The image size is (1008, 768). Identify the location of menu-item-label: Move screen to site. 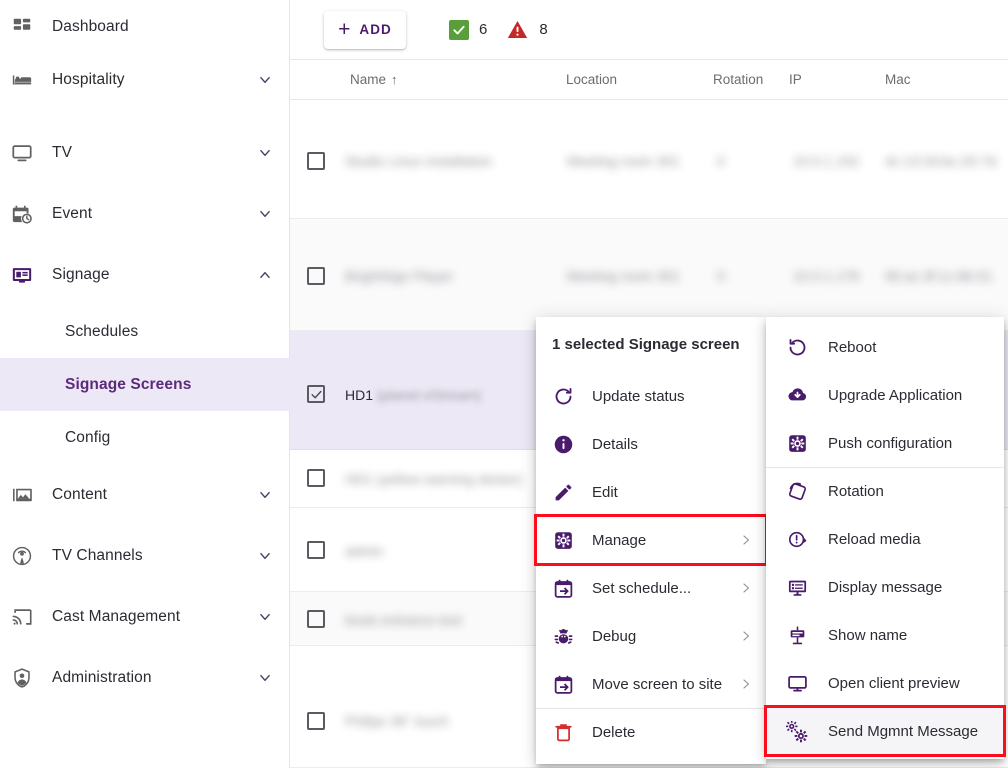
(657, 684).